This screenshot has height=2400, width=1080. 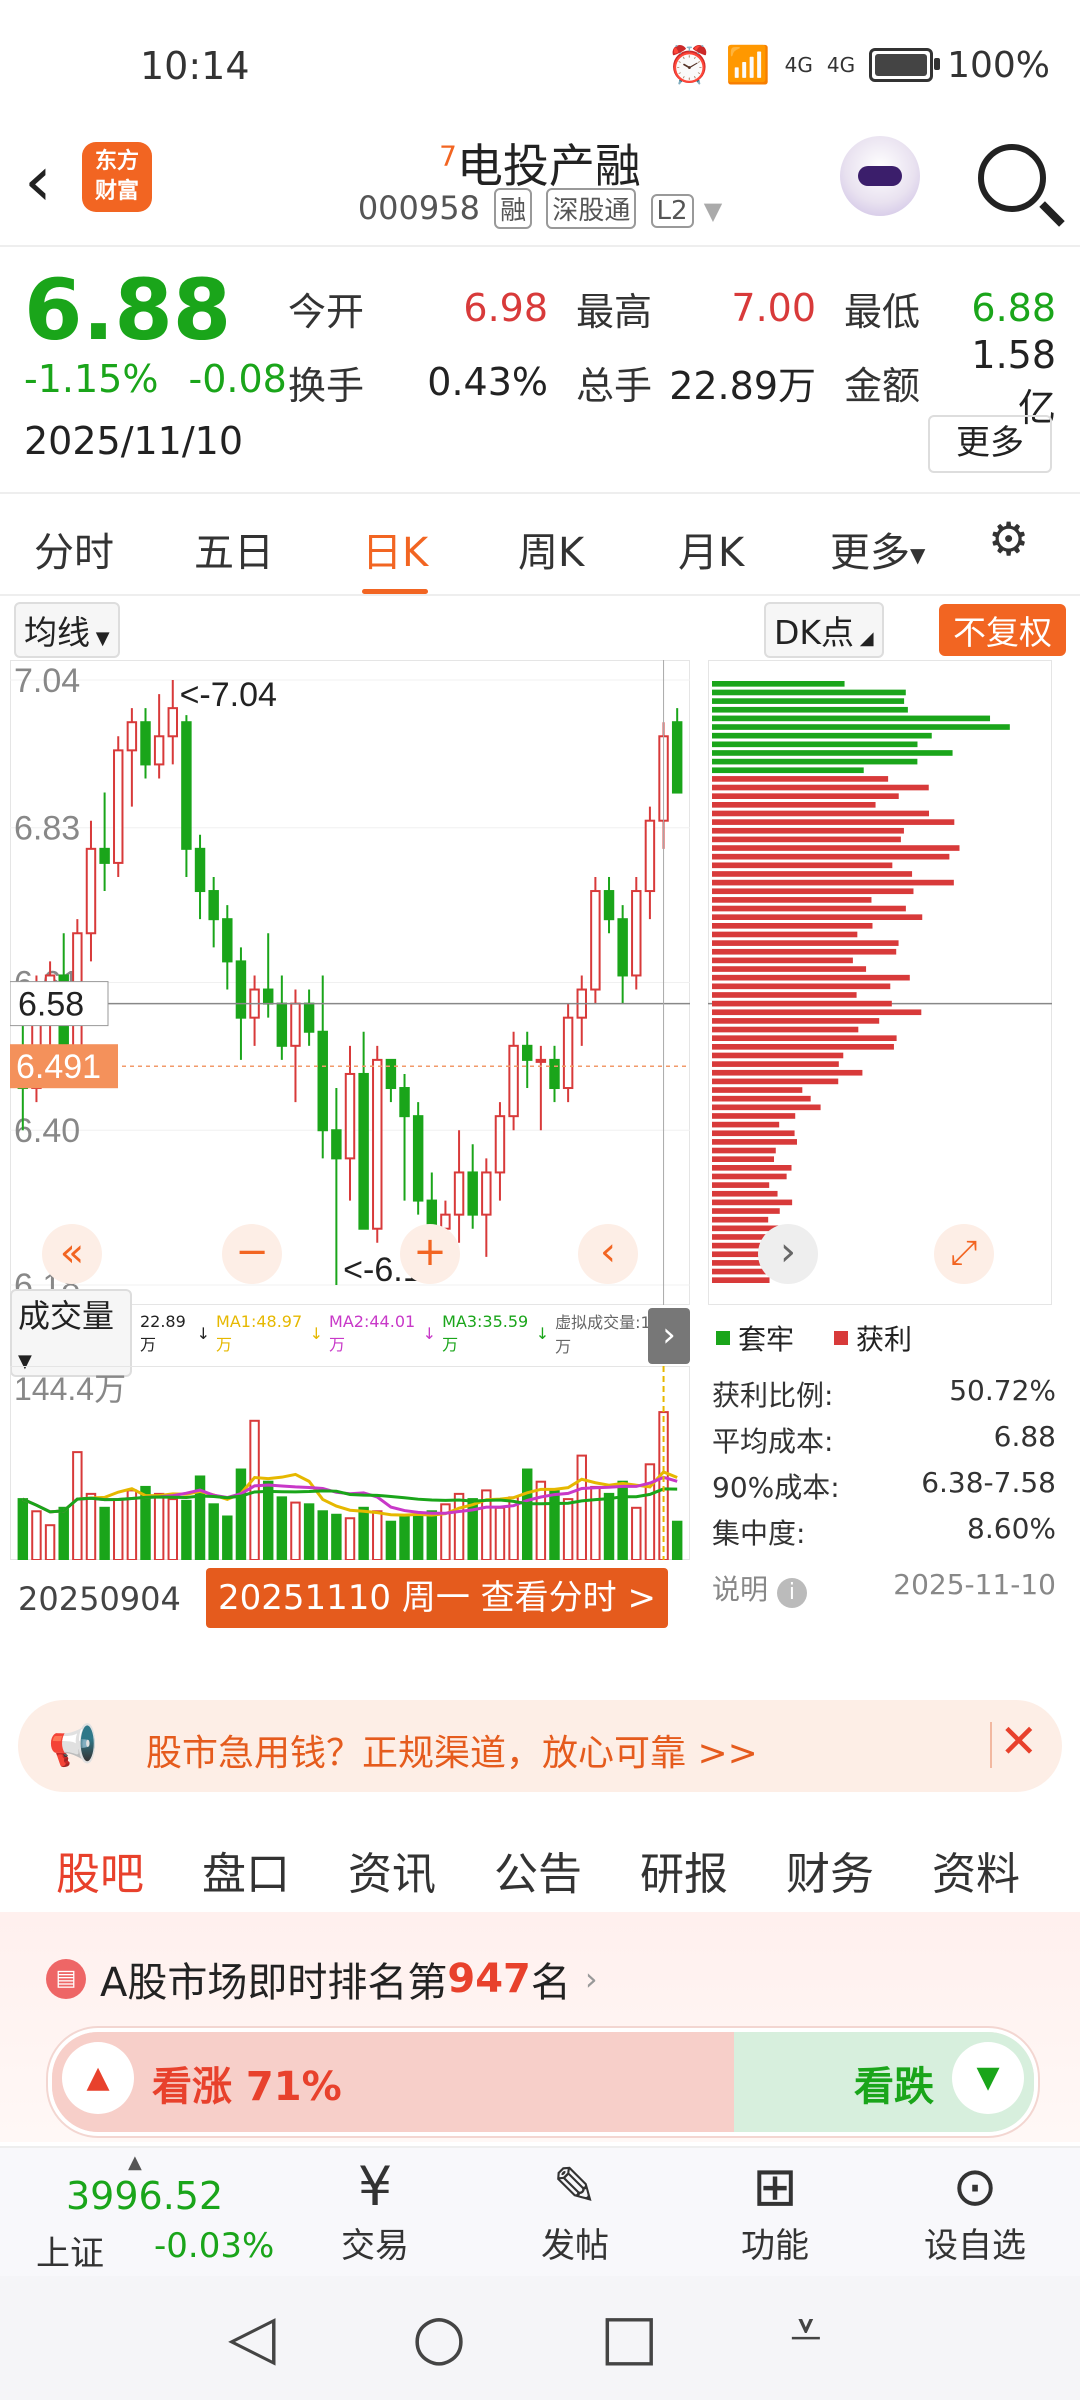 I want to click on ma-selector: 均线 ▼, so click(x=67, y=630).